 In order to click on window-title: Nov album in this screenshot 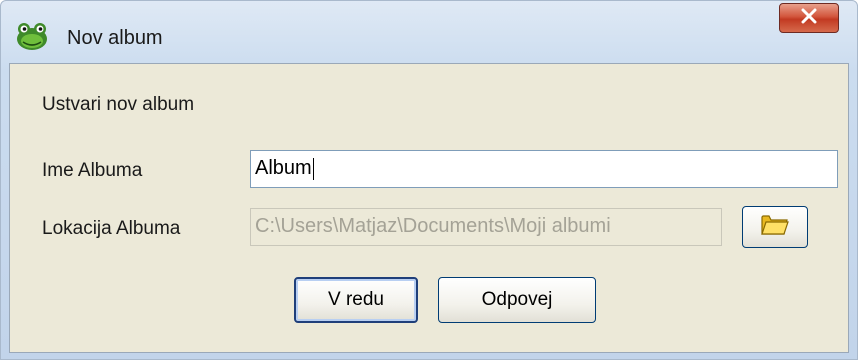, I will do `click(115, 38)`.